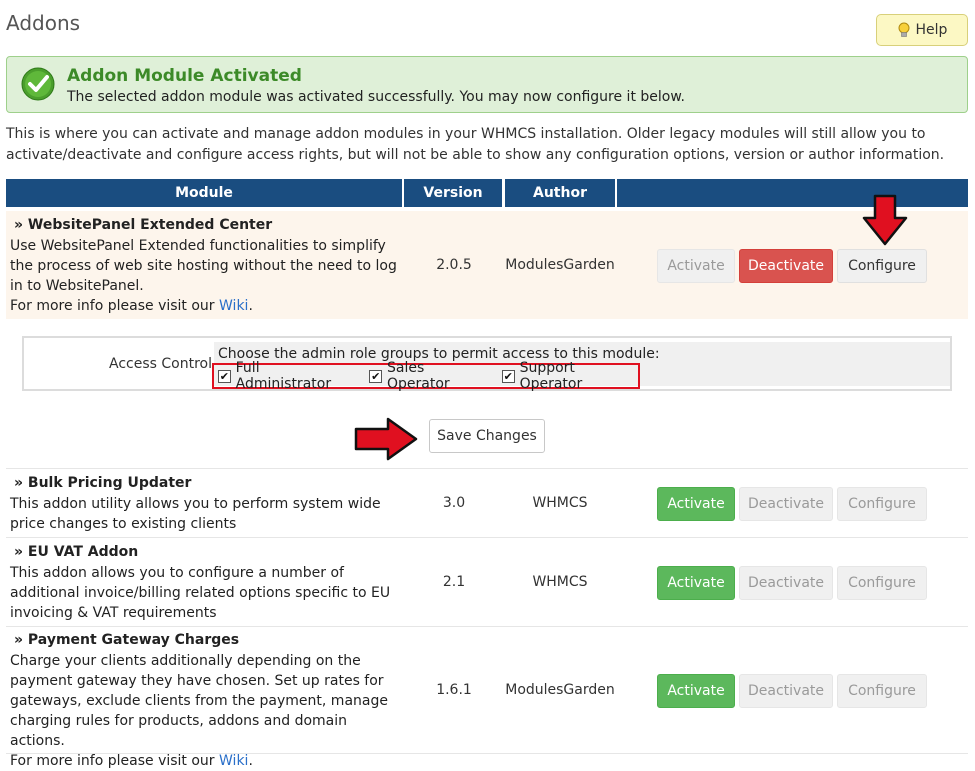 The width and height of the screenshot is (975, 771). I want to click on checkbox-full-administrator: ✔, so click(224, 376).